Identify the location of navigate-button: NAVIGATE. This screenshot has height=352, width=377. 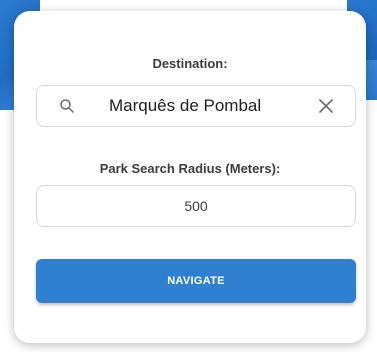
(196, 281).